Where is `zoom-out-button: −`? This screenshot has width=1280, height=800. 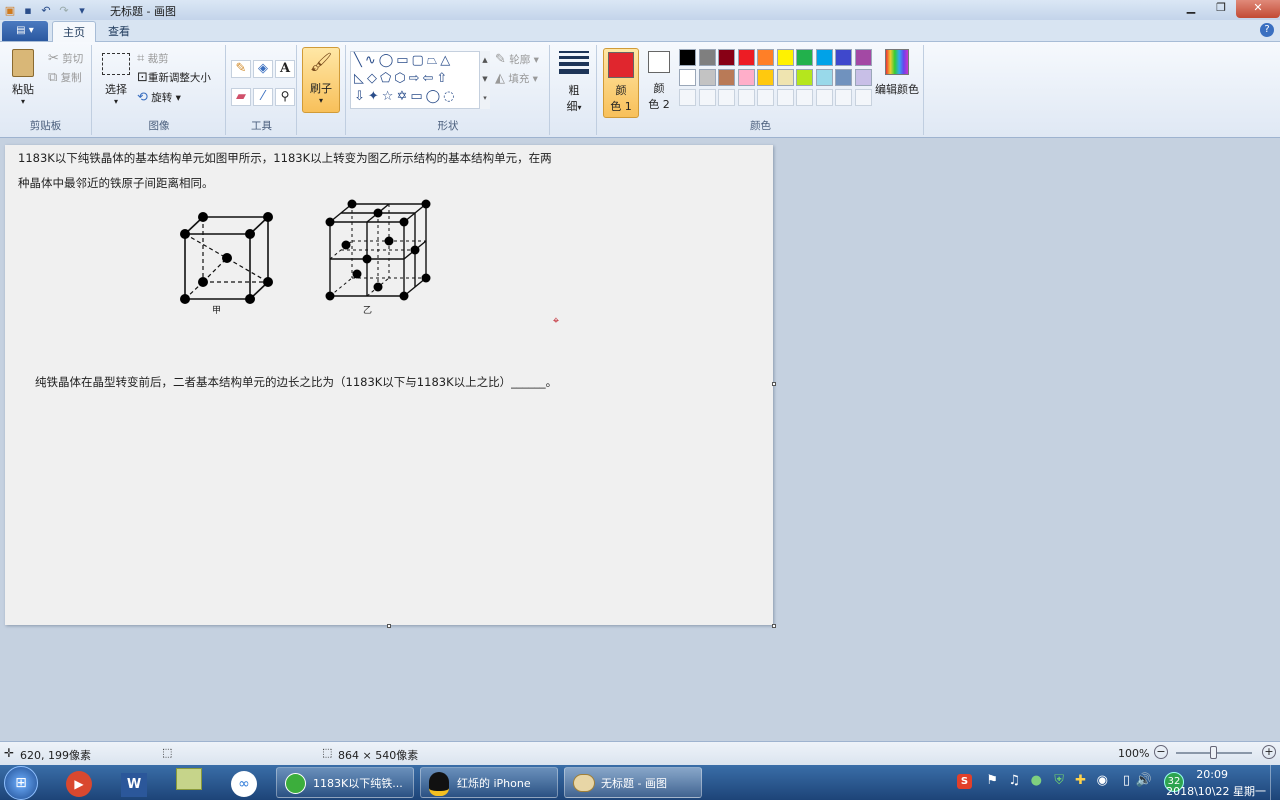
zoom-out-button: − is located at coordinates (1161, 752).